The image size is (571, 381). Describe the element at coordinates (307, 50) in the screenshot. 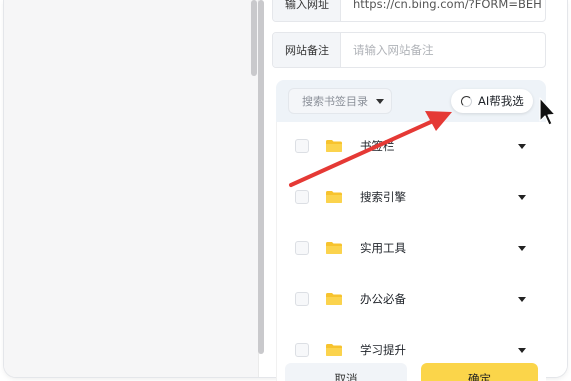

I see `remark-field-label: 网站备注` at that location.